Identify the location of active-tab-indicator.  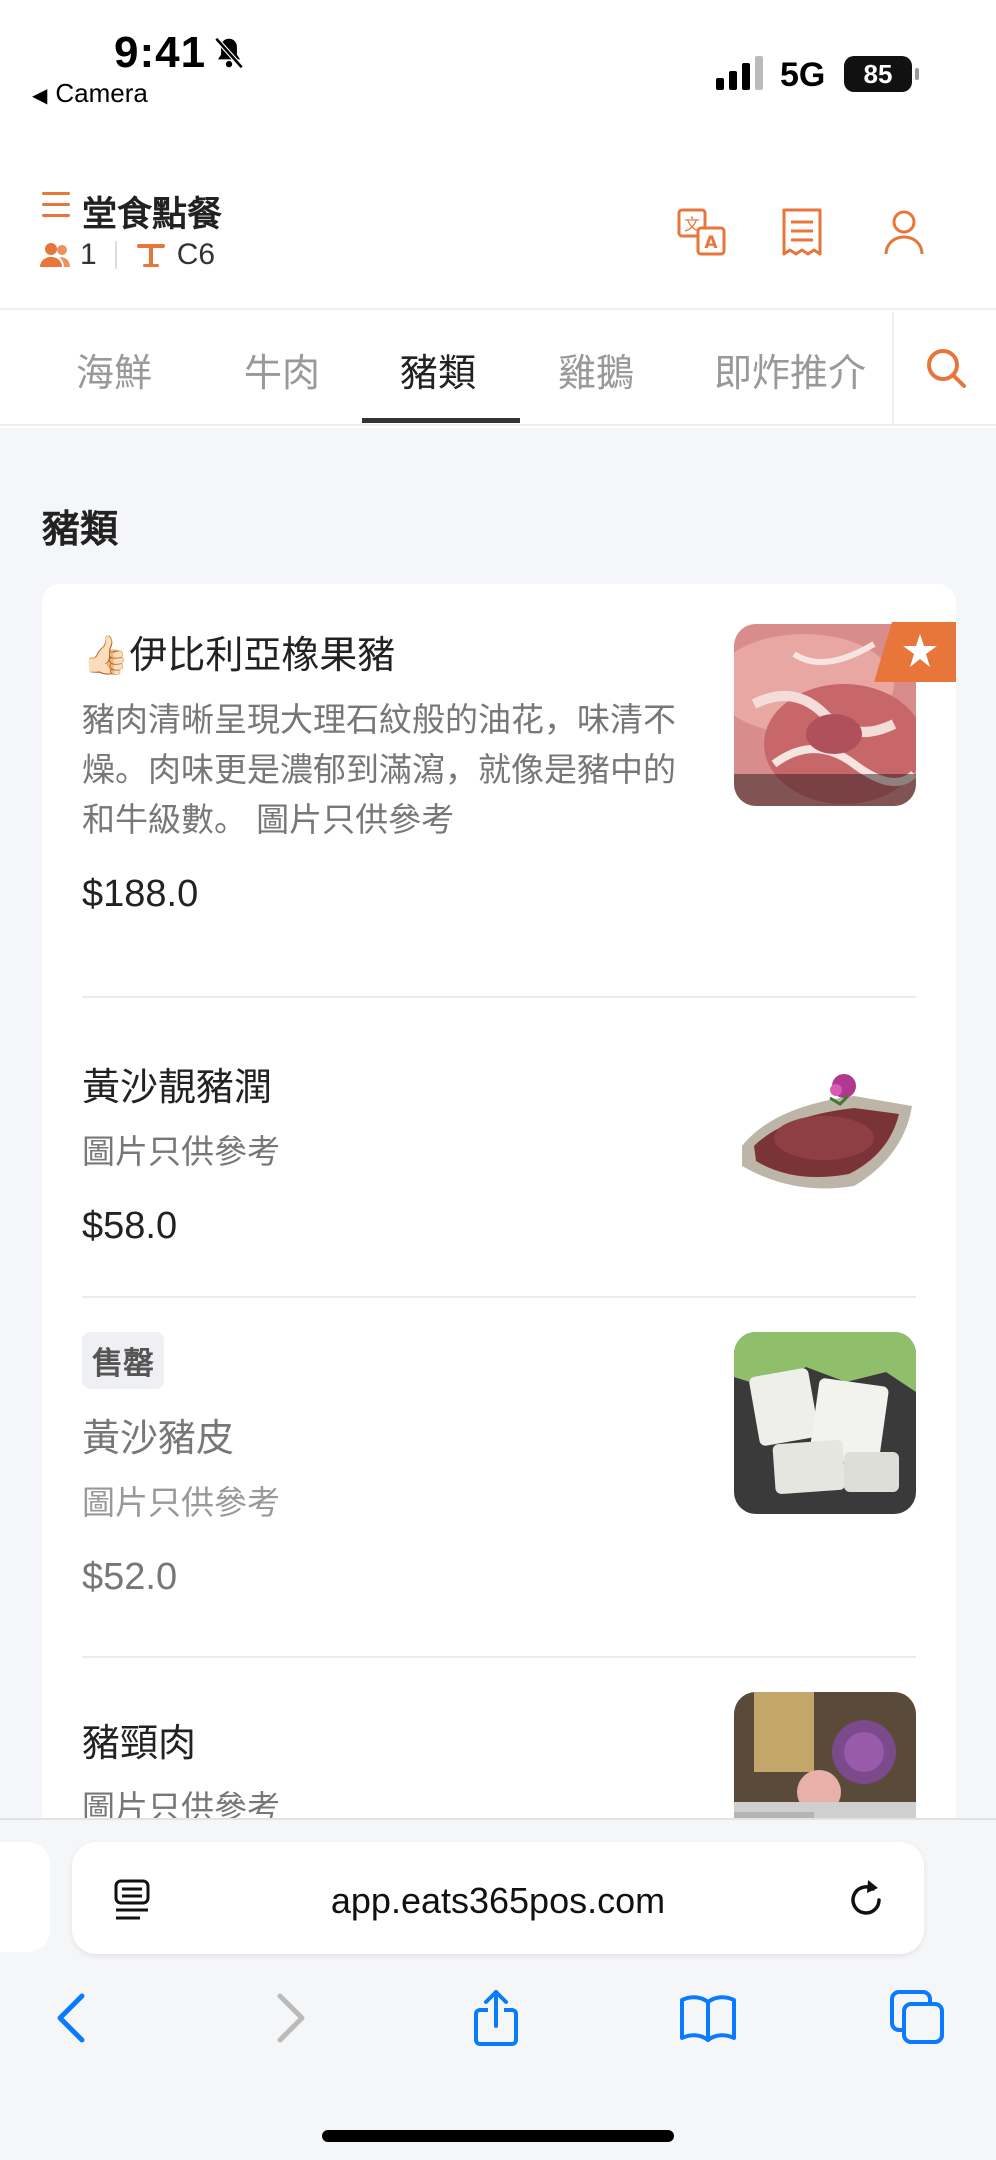
(441, 420).